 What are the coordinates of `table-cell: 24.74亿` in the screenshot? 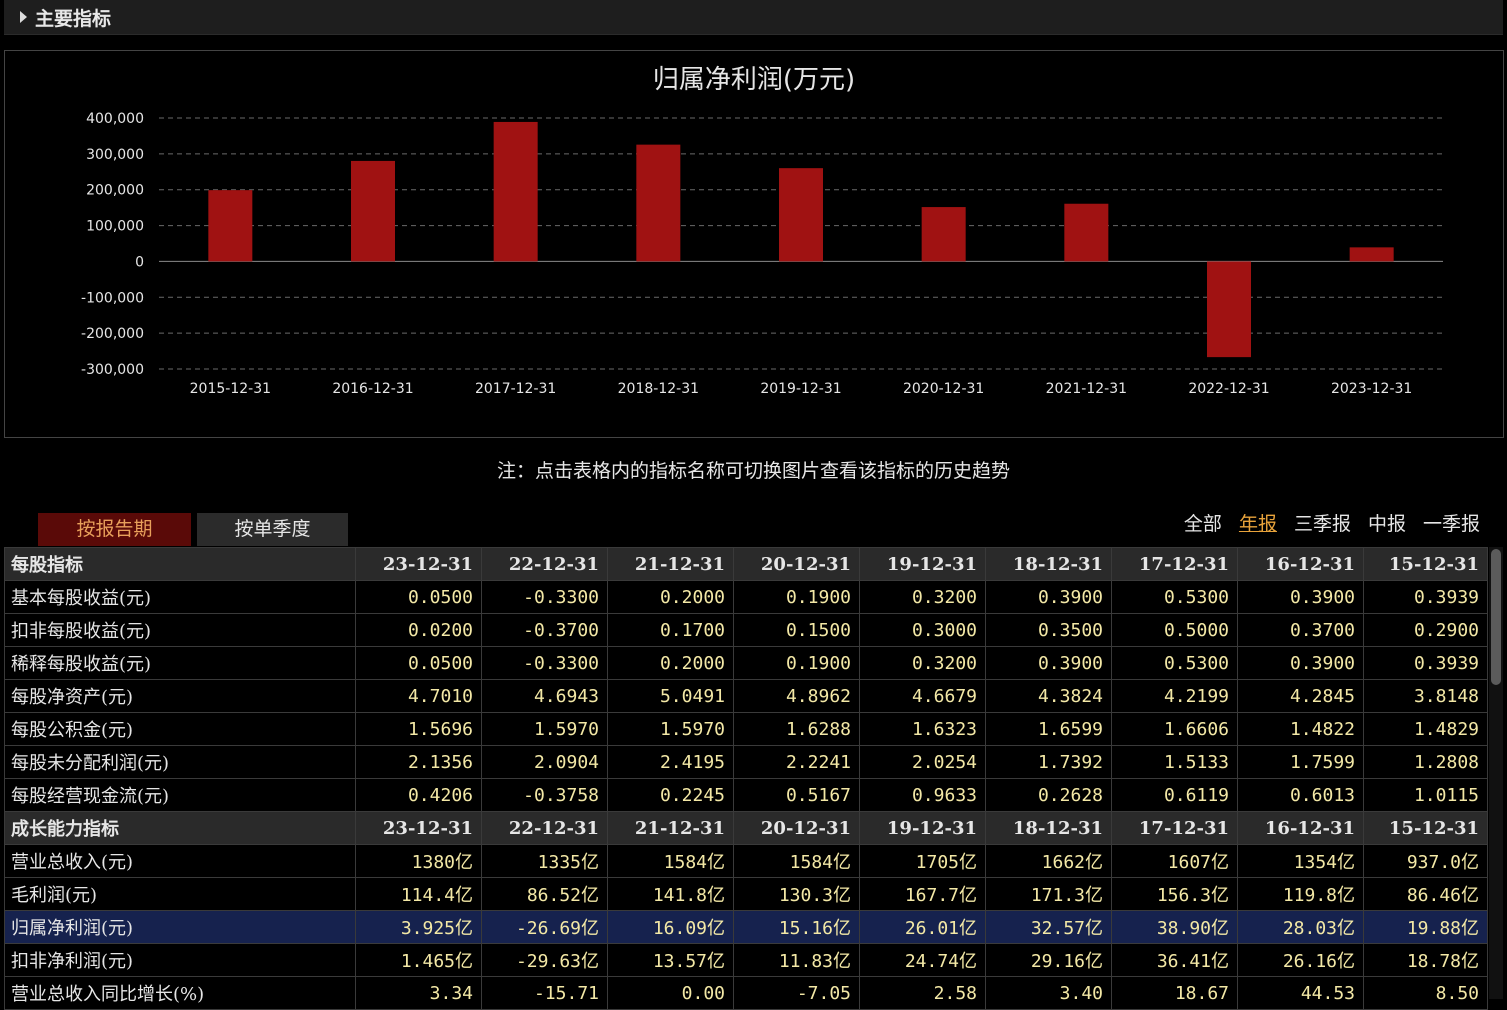 It's located at (922, 960).